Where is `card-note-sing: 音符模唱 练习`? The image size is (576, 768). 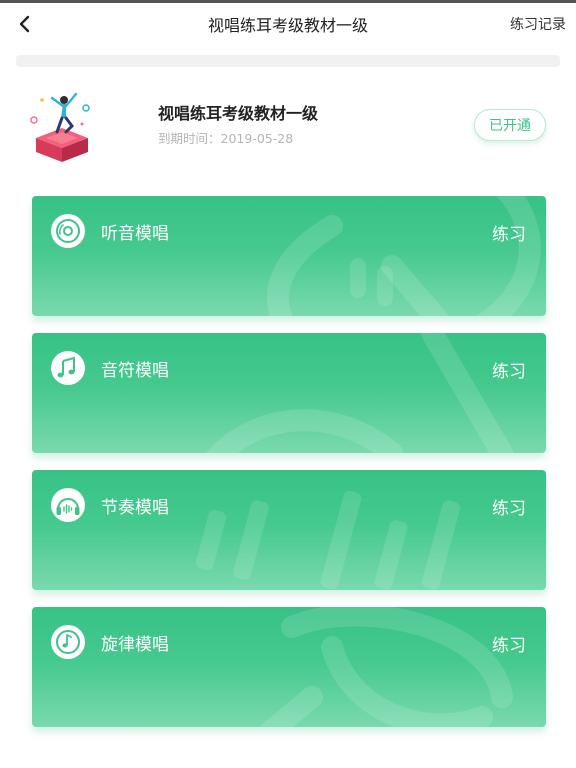
card-note-sing: 音符模唱 练习 is located at coordinates (289, 393).